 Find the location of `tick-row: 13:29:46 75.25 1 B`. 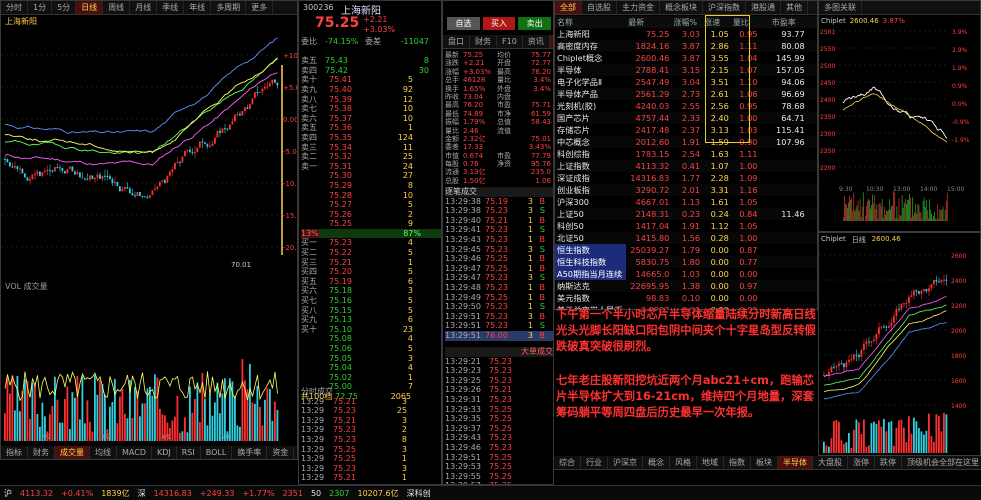

tick-row: 13:29:46 75.25 1 B is located at coordinates (499, 259).